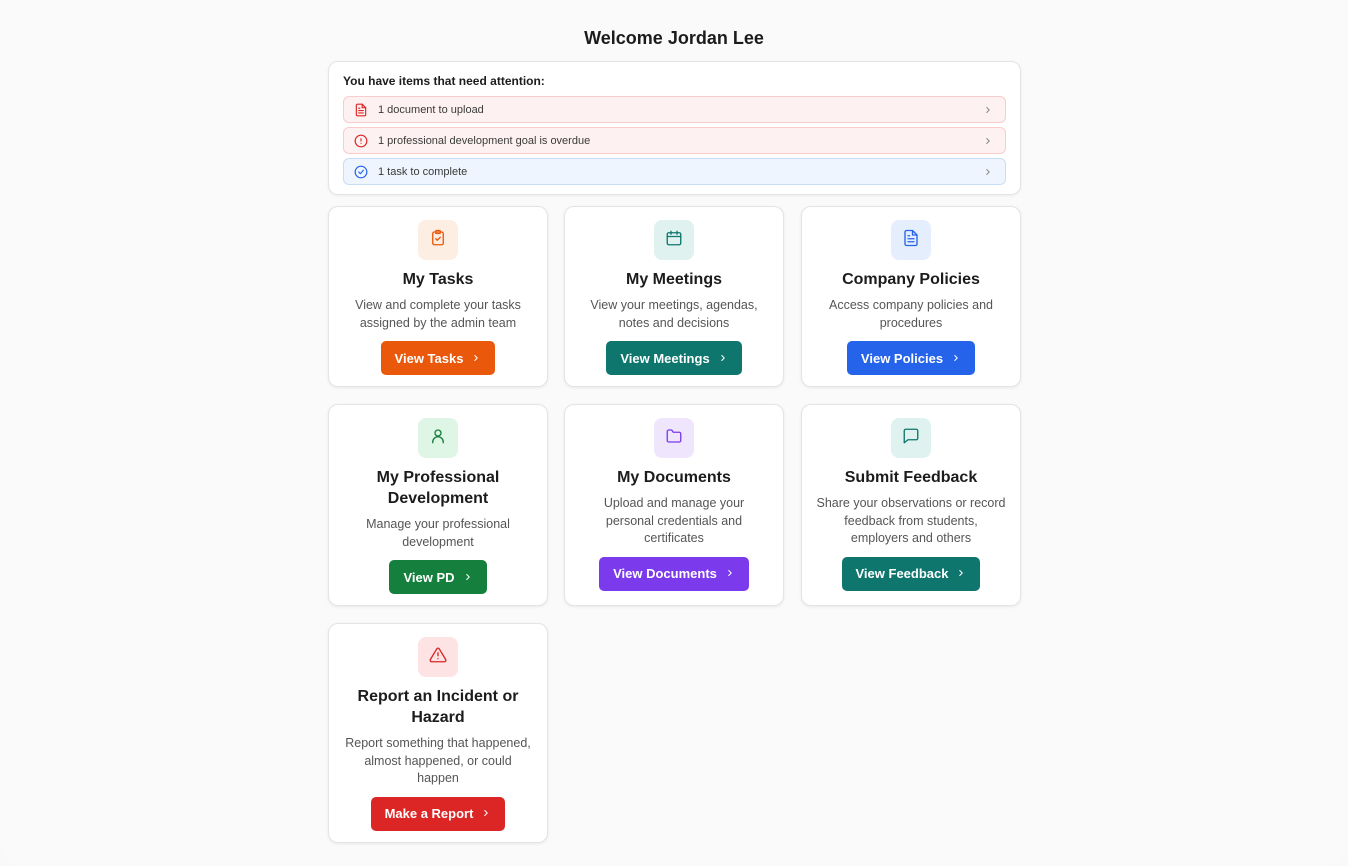 The image size is (1348, 866). What do you see at coordinates (431, 109) in the screenshot?
I see `alert-label: 1 document to upload` at bounding box center [431, 109].